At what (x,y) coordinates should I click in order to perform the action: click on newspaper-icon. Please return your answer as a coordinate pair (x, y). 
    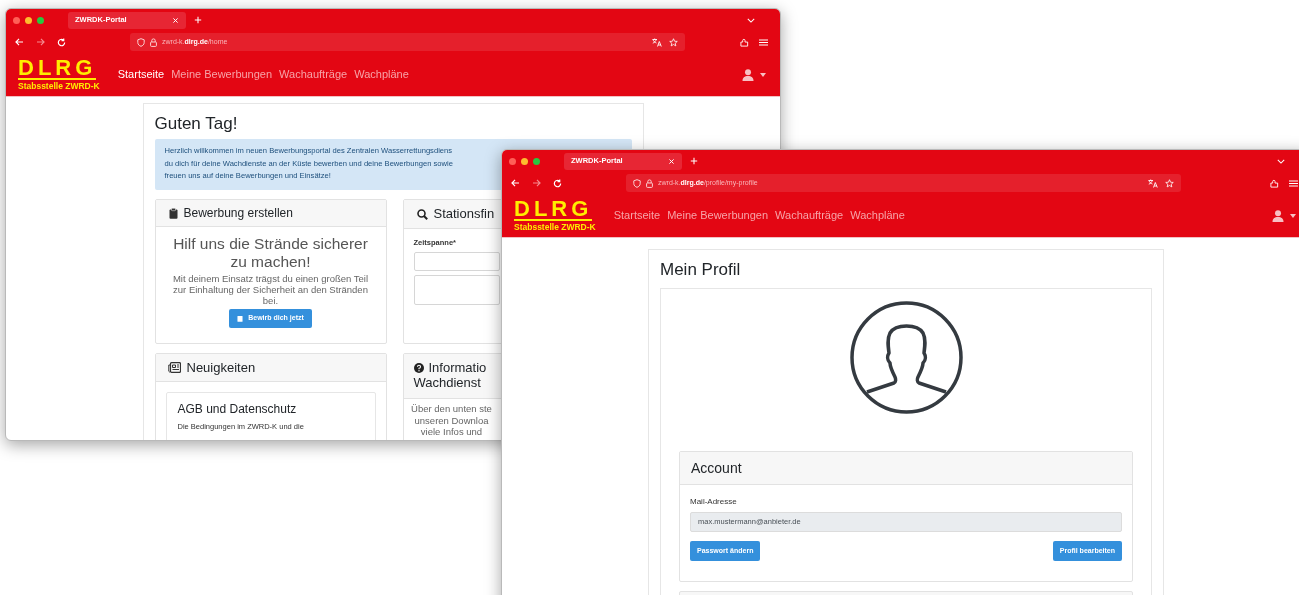
    Looking at the image, I should click on (174, 367).